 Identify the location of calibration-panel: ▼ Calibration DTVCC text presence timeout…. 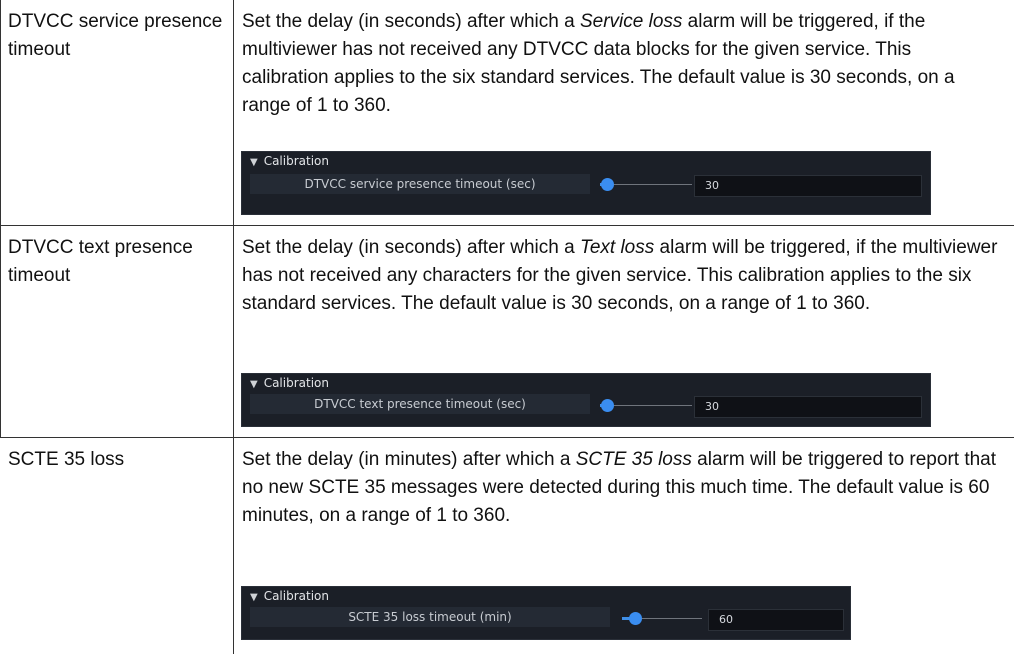
(586, 400).